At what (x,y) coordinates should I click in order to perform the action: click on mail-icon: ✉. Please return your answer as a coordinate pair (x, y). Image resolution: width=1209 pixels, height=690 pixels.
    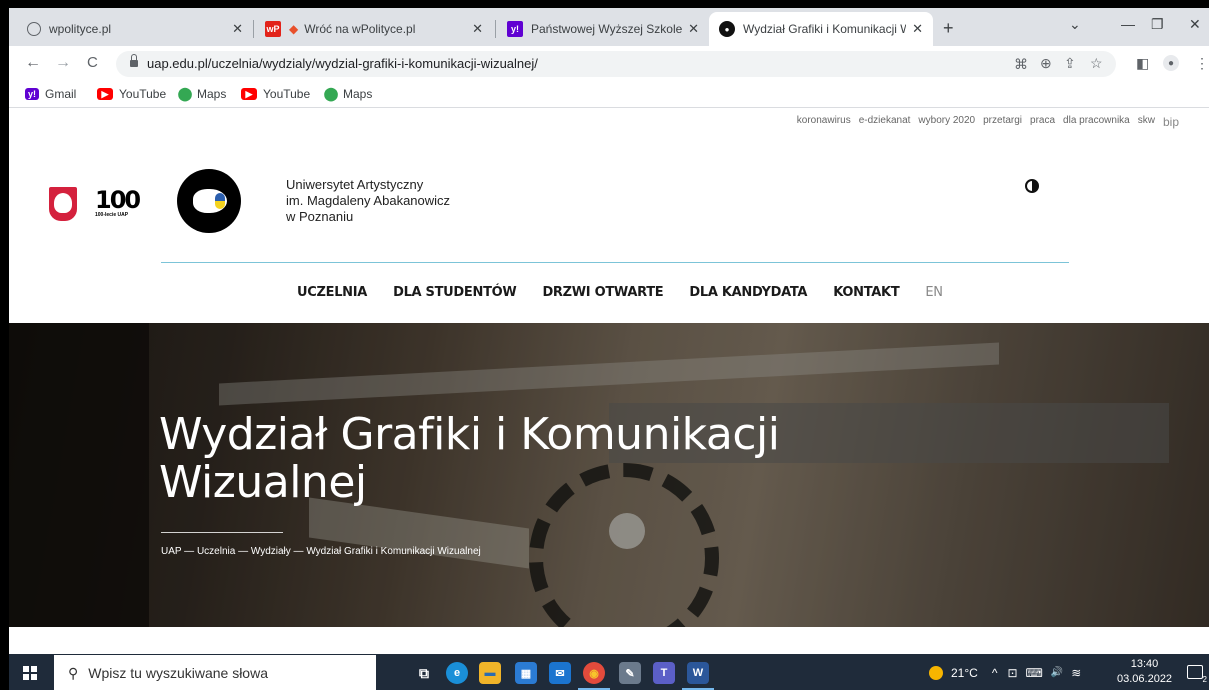
    Looking at the image, I should click on (560, 673).